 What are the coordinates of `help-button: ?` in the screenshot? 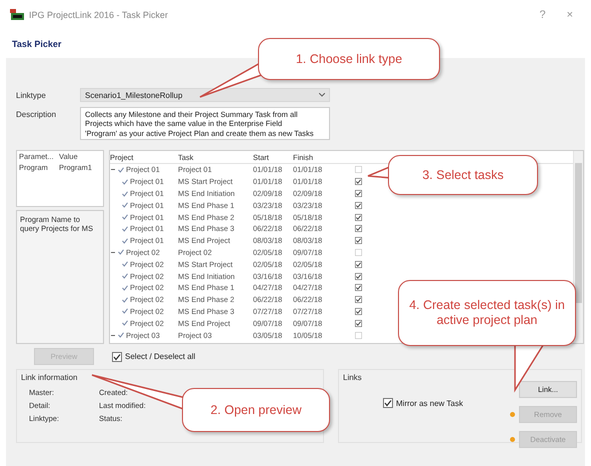 It's located at (542, 15).